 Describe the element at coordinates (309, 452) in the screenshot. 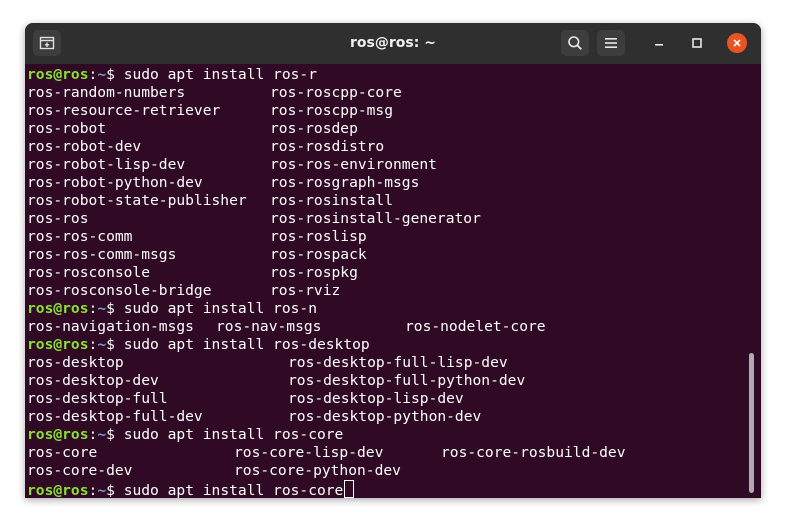

I see `completion-item: ros-core-lisp-dev` at that location.